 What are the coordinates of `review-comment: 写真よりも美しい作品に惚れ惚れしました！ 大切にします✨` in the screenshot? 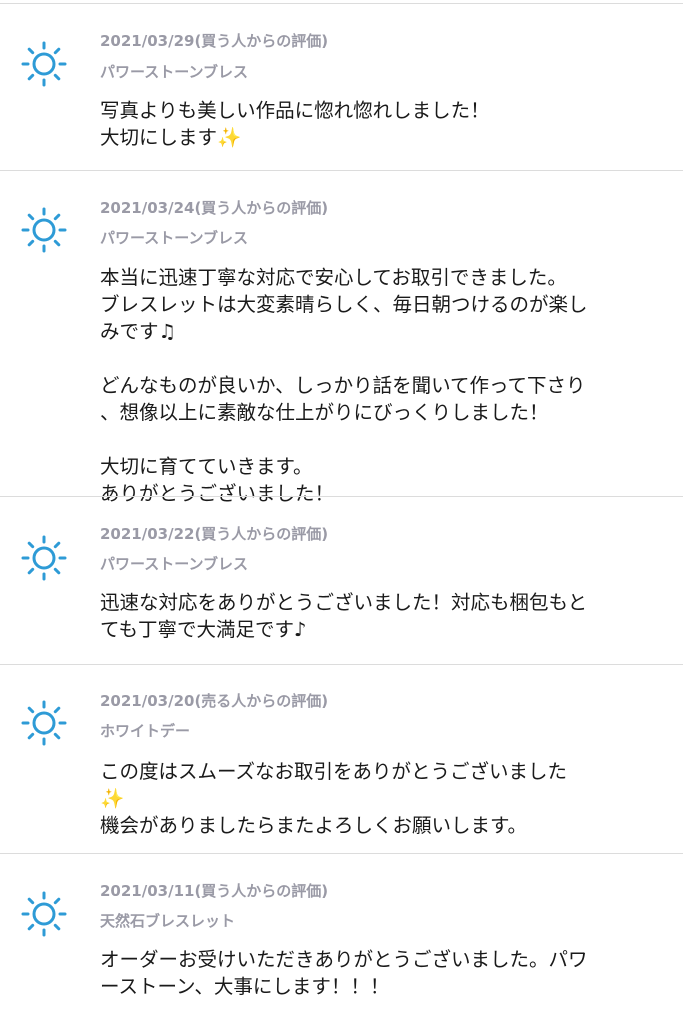 It's located at (295, 124).